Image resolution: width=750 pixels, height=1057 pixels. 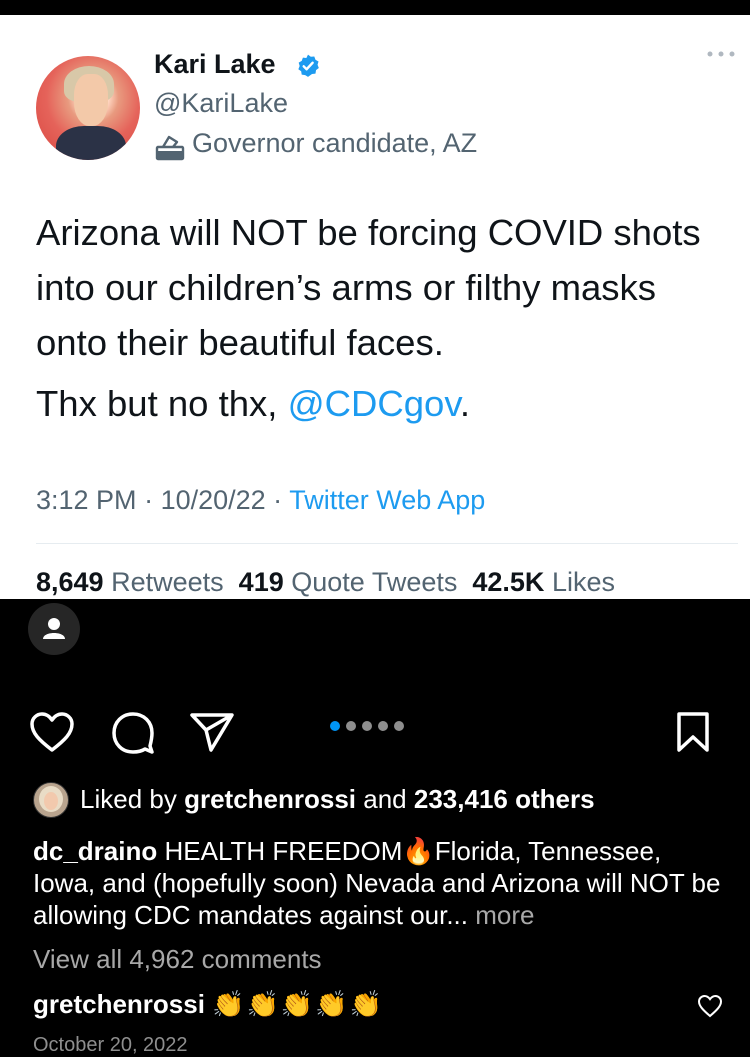 I want to click on tweet-time: 3:12 PM, so click(x=86, y=500).